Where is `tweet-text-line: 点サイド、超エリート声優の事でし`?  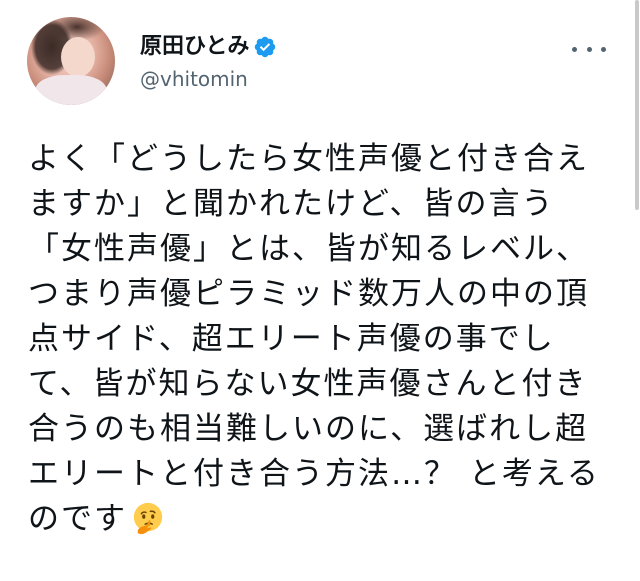 tweet-text-line: 点サイド、超エリート声優の事でし is located at coordinates (291, 339).